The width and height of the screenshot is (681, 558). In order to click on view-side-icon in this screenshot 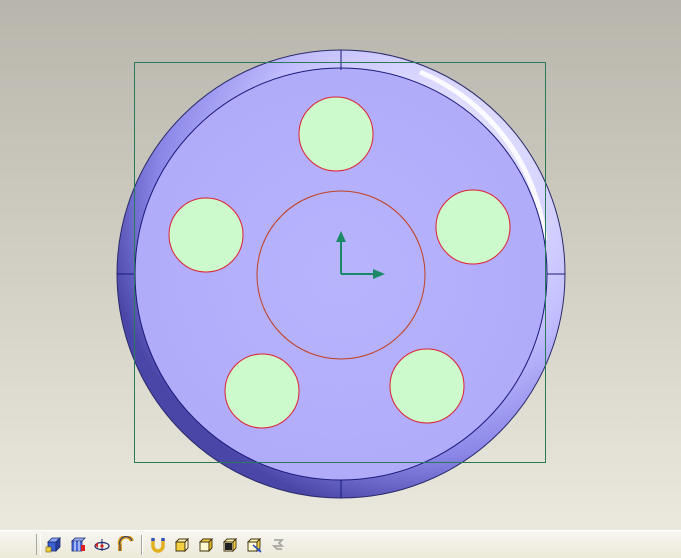, I will do `click(254, 545)`.